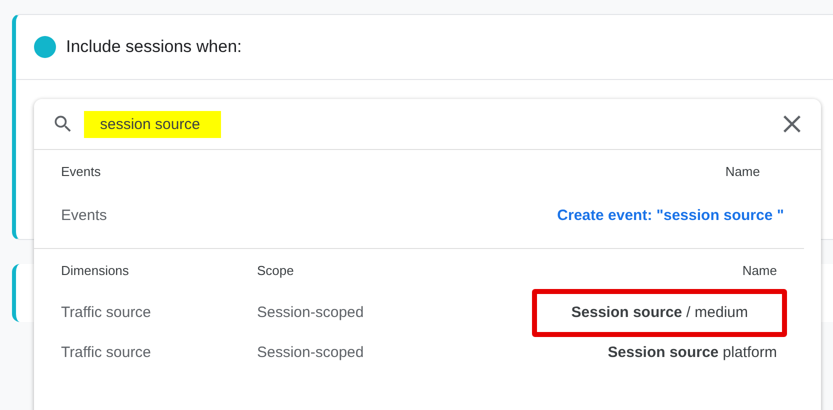 The width and height of the screenshot is (833, 410). What do you see at coordinates (81, 172) in the screenshot?
I see `column-header: Events` at bounding box center [81, 172].